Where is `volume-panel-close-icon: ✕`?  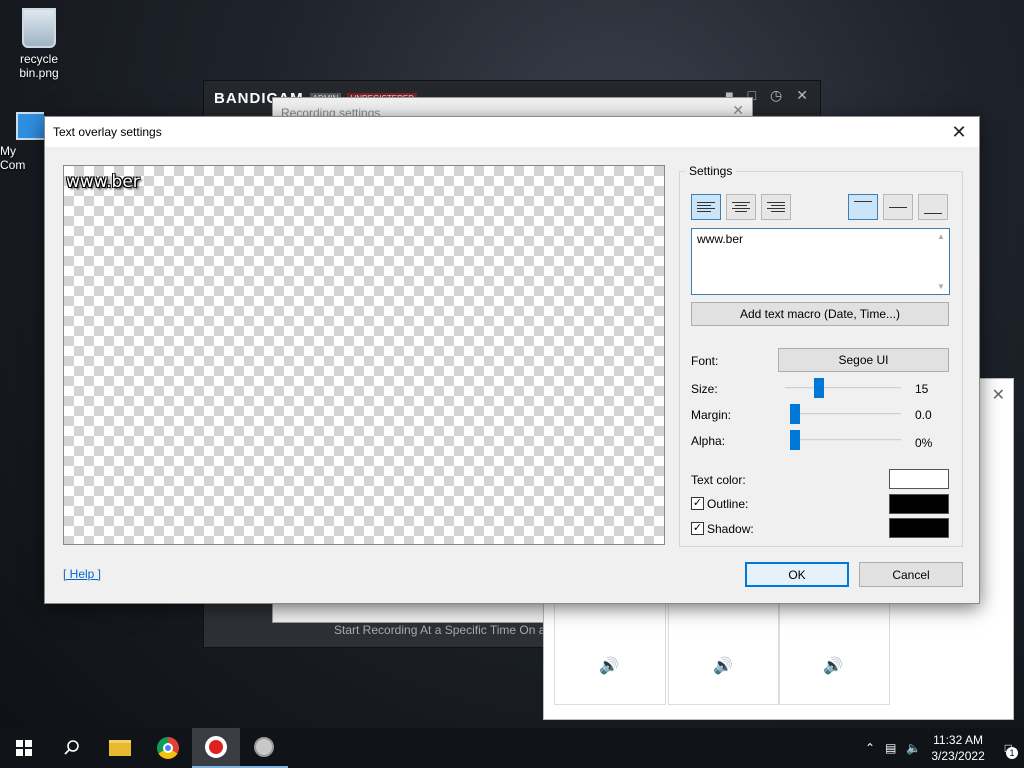
volume-panel-close-icon: ✕ is located at coordinates (998, 395).